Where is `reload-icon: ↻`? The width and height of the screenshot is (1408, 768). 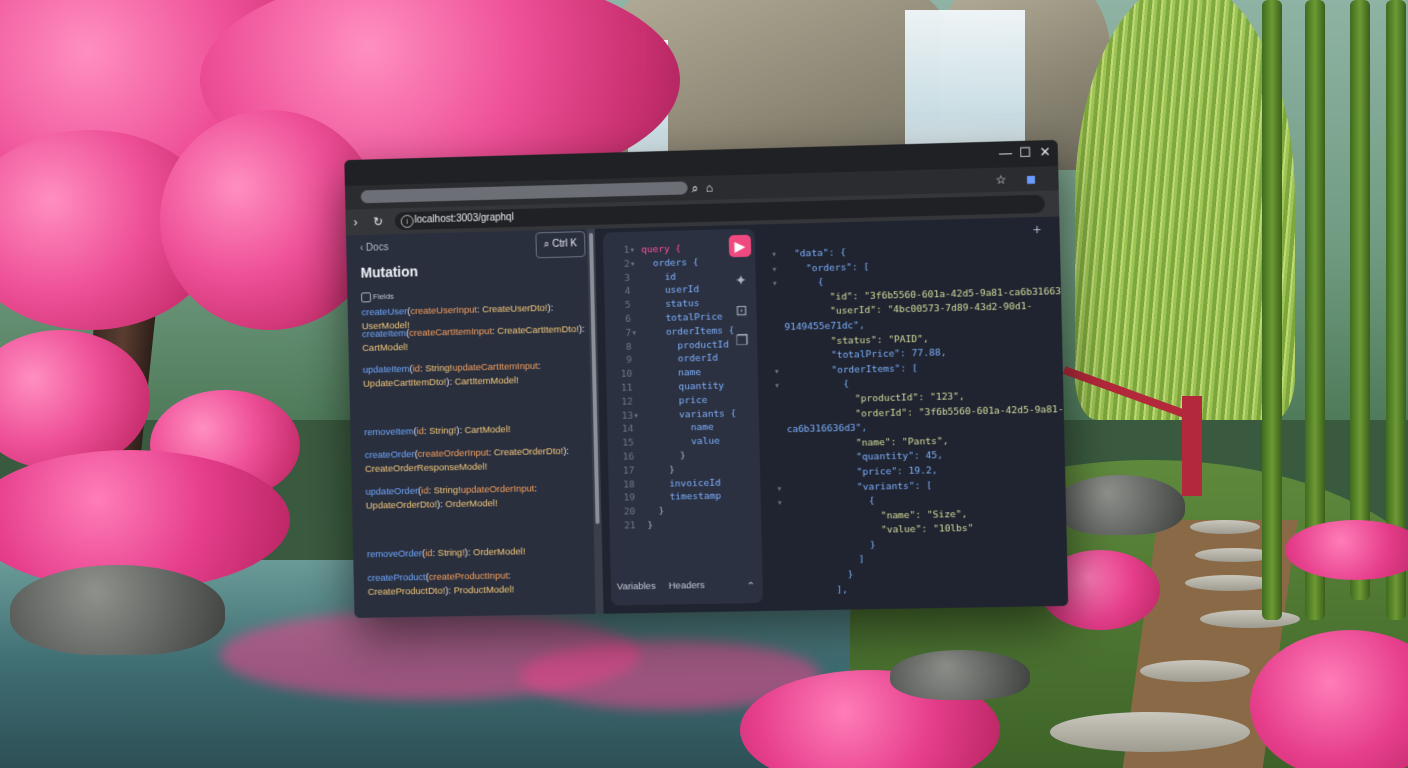 reload-icon: ↻ is located at coordinates (378, 222).